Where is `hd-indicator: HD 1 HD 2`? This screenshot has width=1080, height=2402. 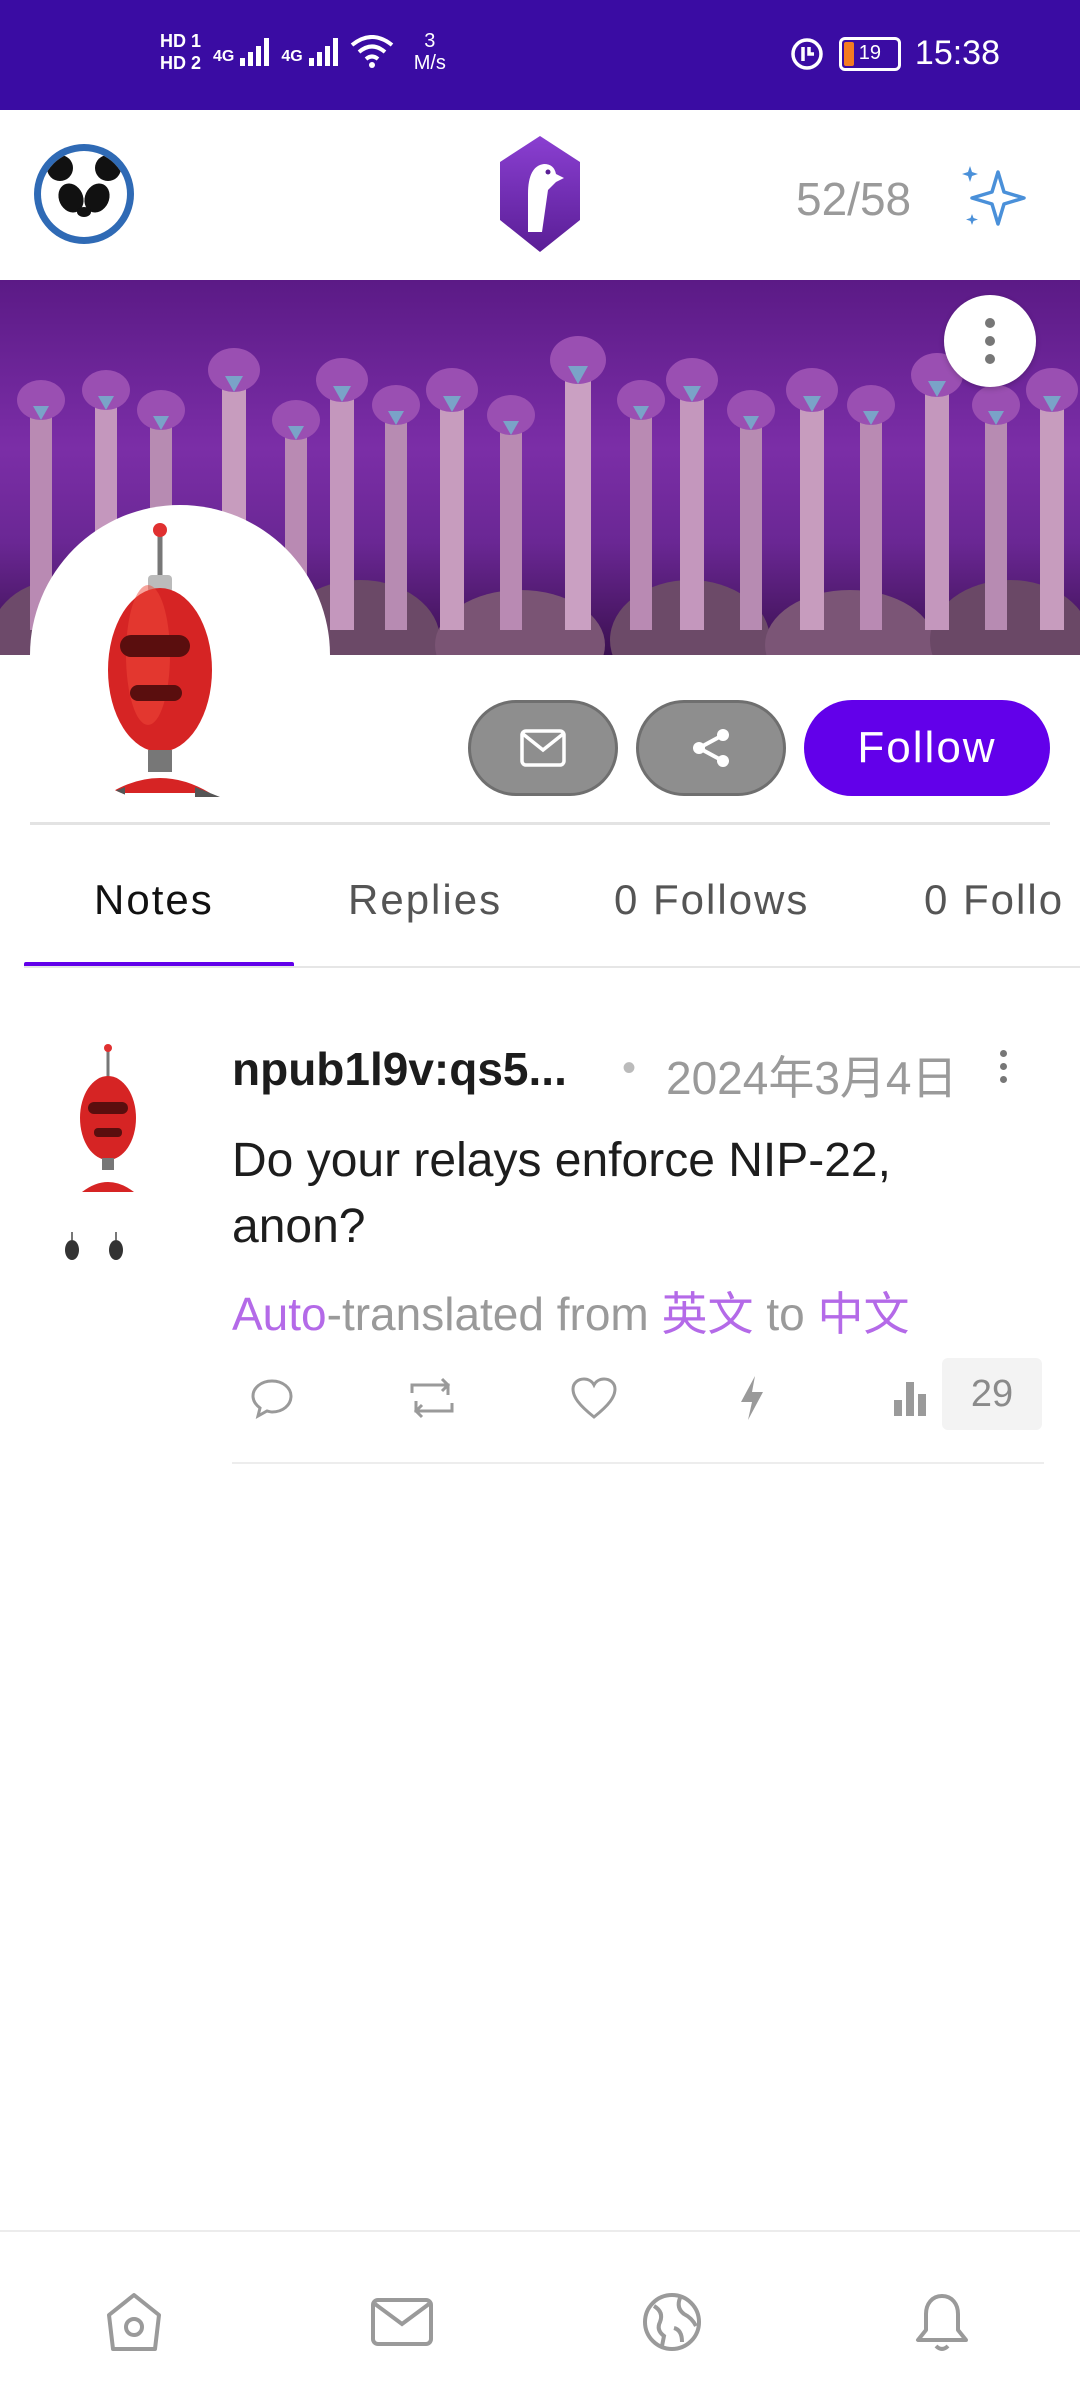 hd-indicator: HD 1 HD 2 is located at coordinates (180, 52).